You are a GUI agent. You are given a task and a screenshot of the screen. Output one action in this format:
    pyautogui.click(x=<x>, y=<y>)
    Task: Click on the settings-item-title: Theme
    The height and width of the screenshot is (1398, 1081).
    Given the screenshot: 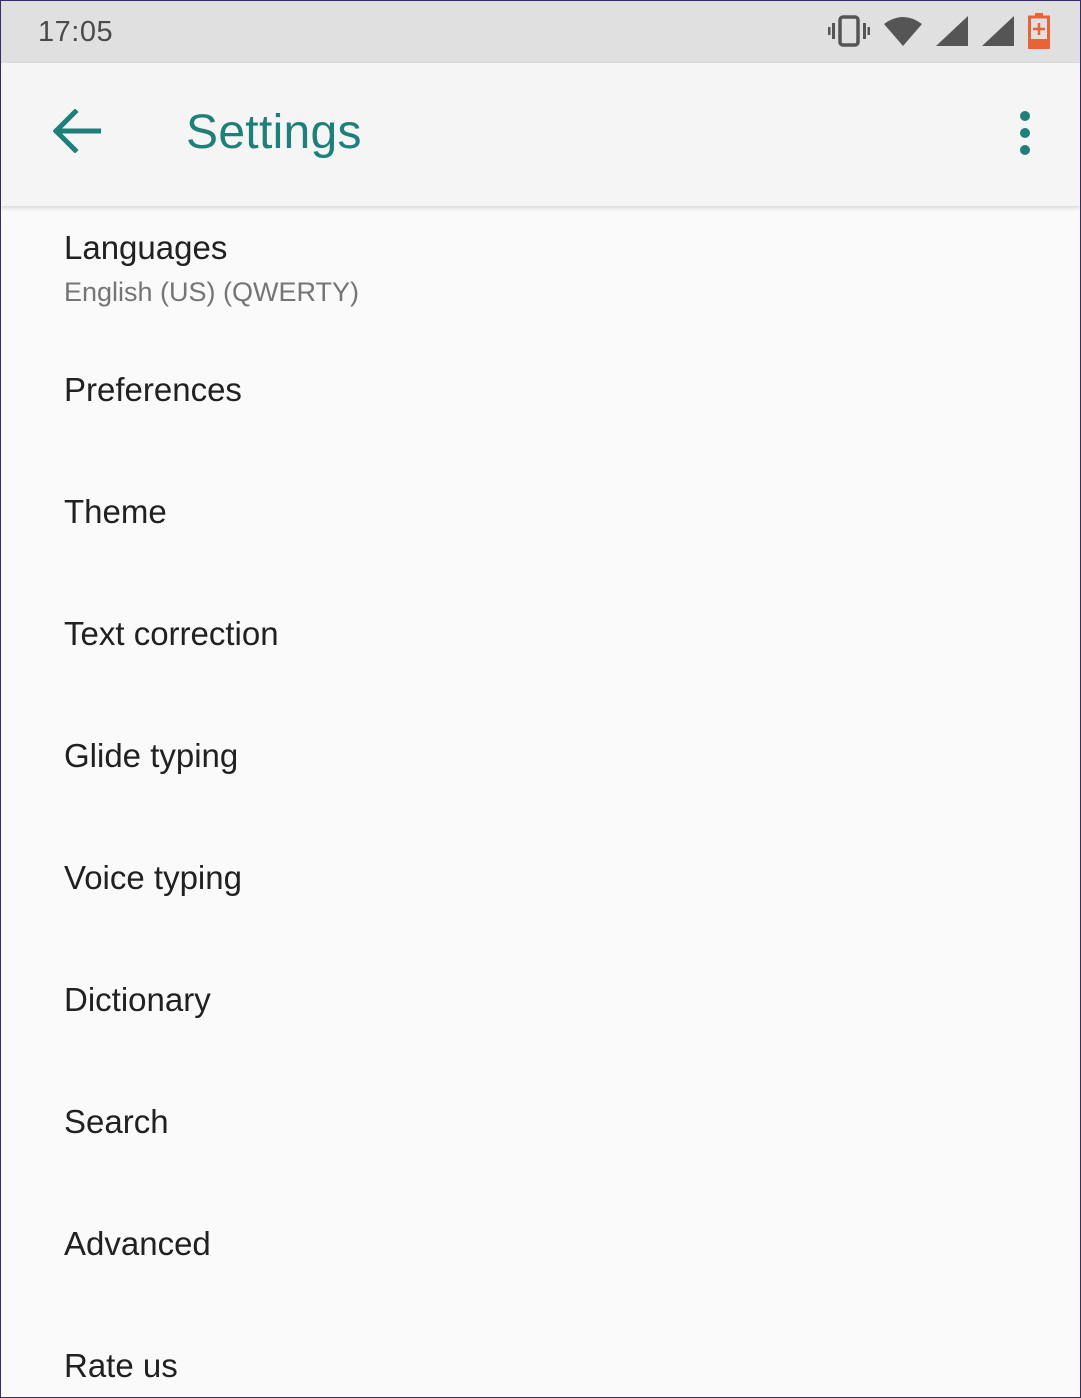 What is the action you would take?
    pyautogui.click(x=115, y=511)
    